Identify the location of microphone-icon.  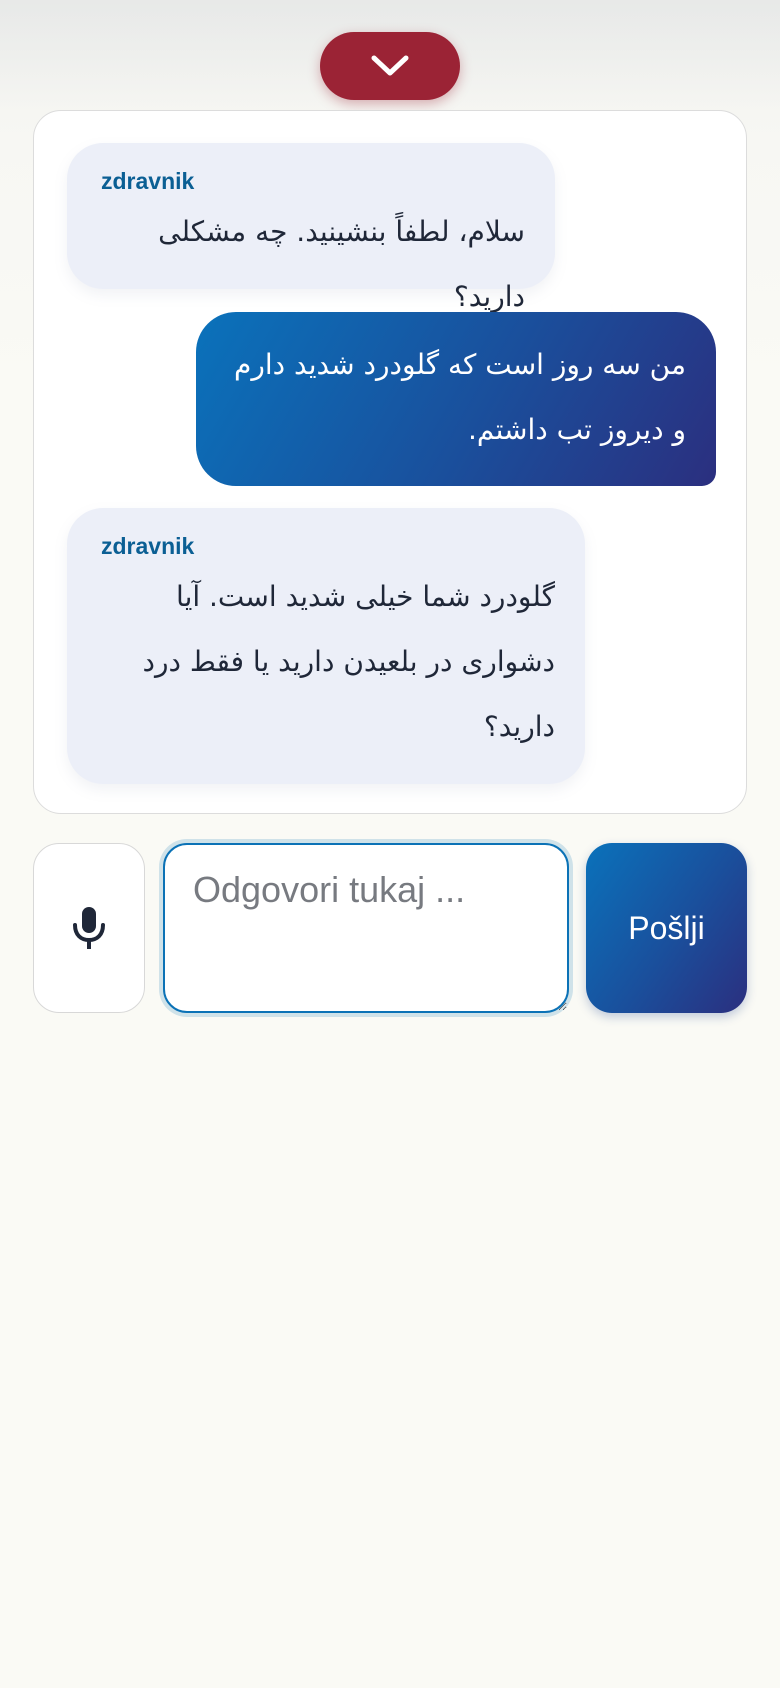
(89, 928).